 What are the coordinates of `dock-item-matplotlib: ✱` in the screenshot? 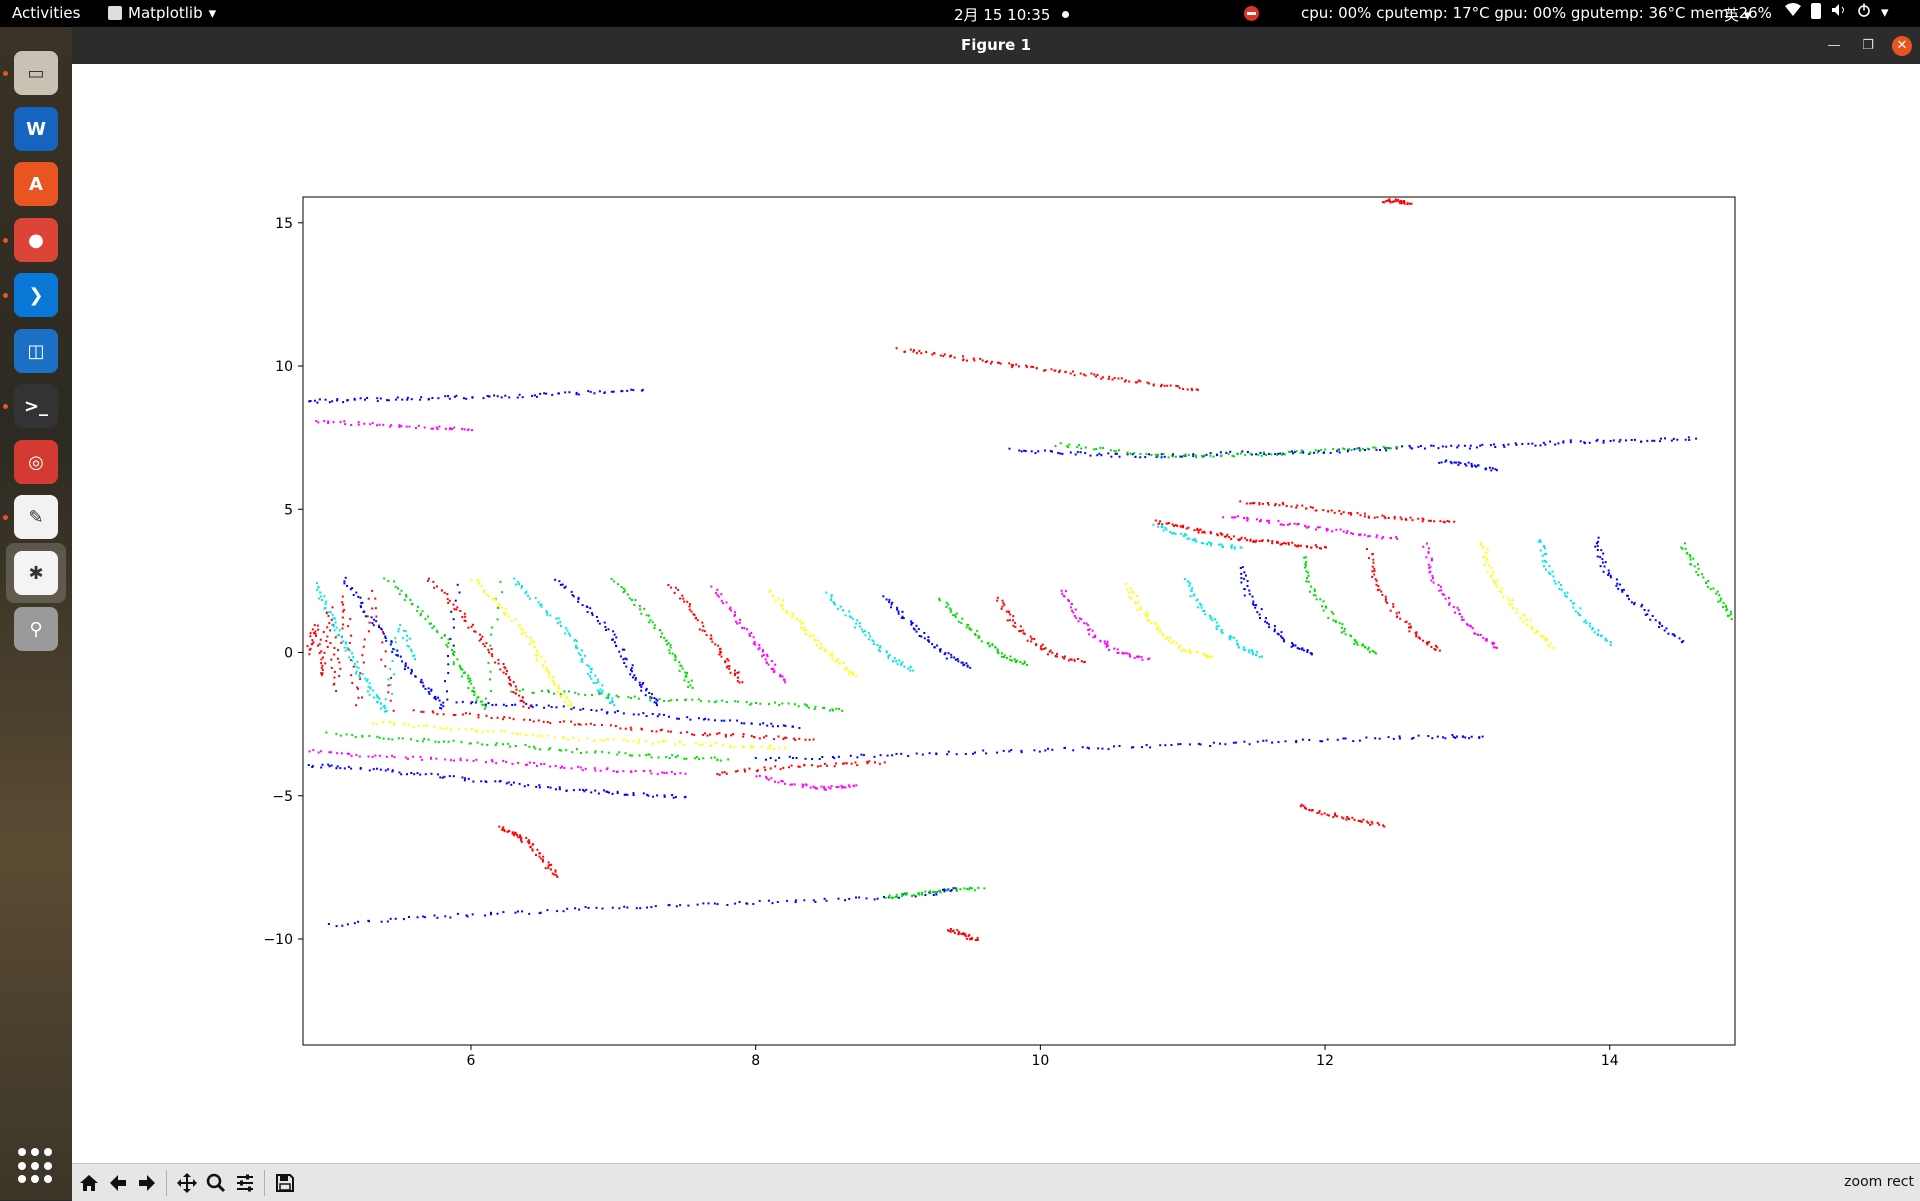 It's located at (36, 573).